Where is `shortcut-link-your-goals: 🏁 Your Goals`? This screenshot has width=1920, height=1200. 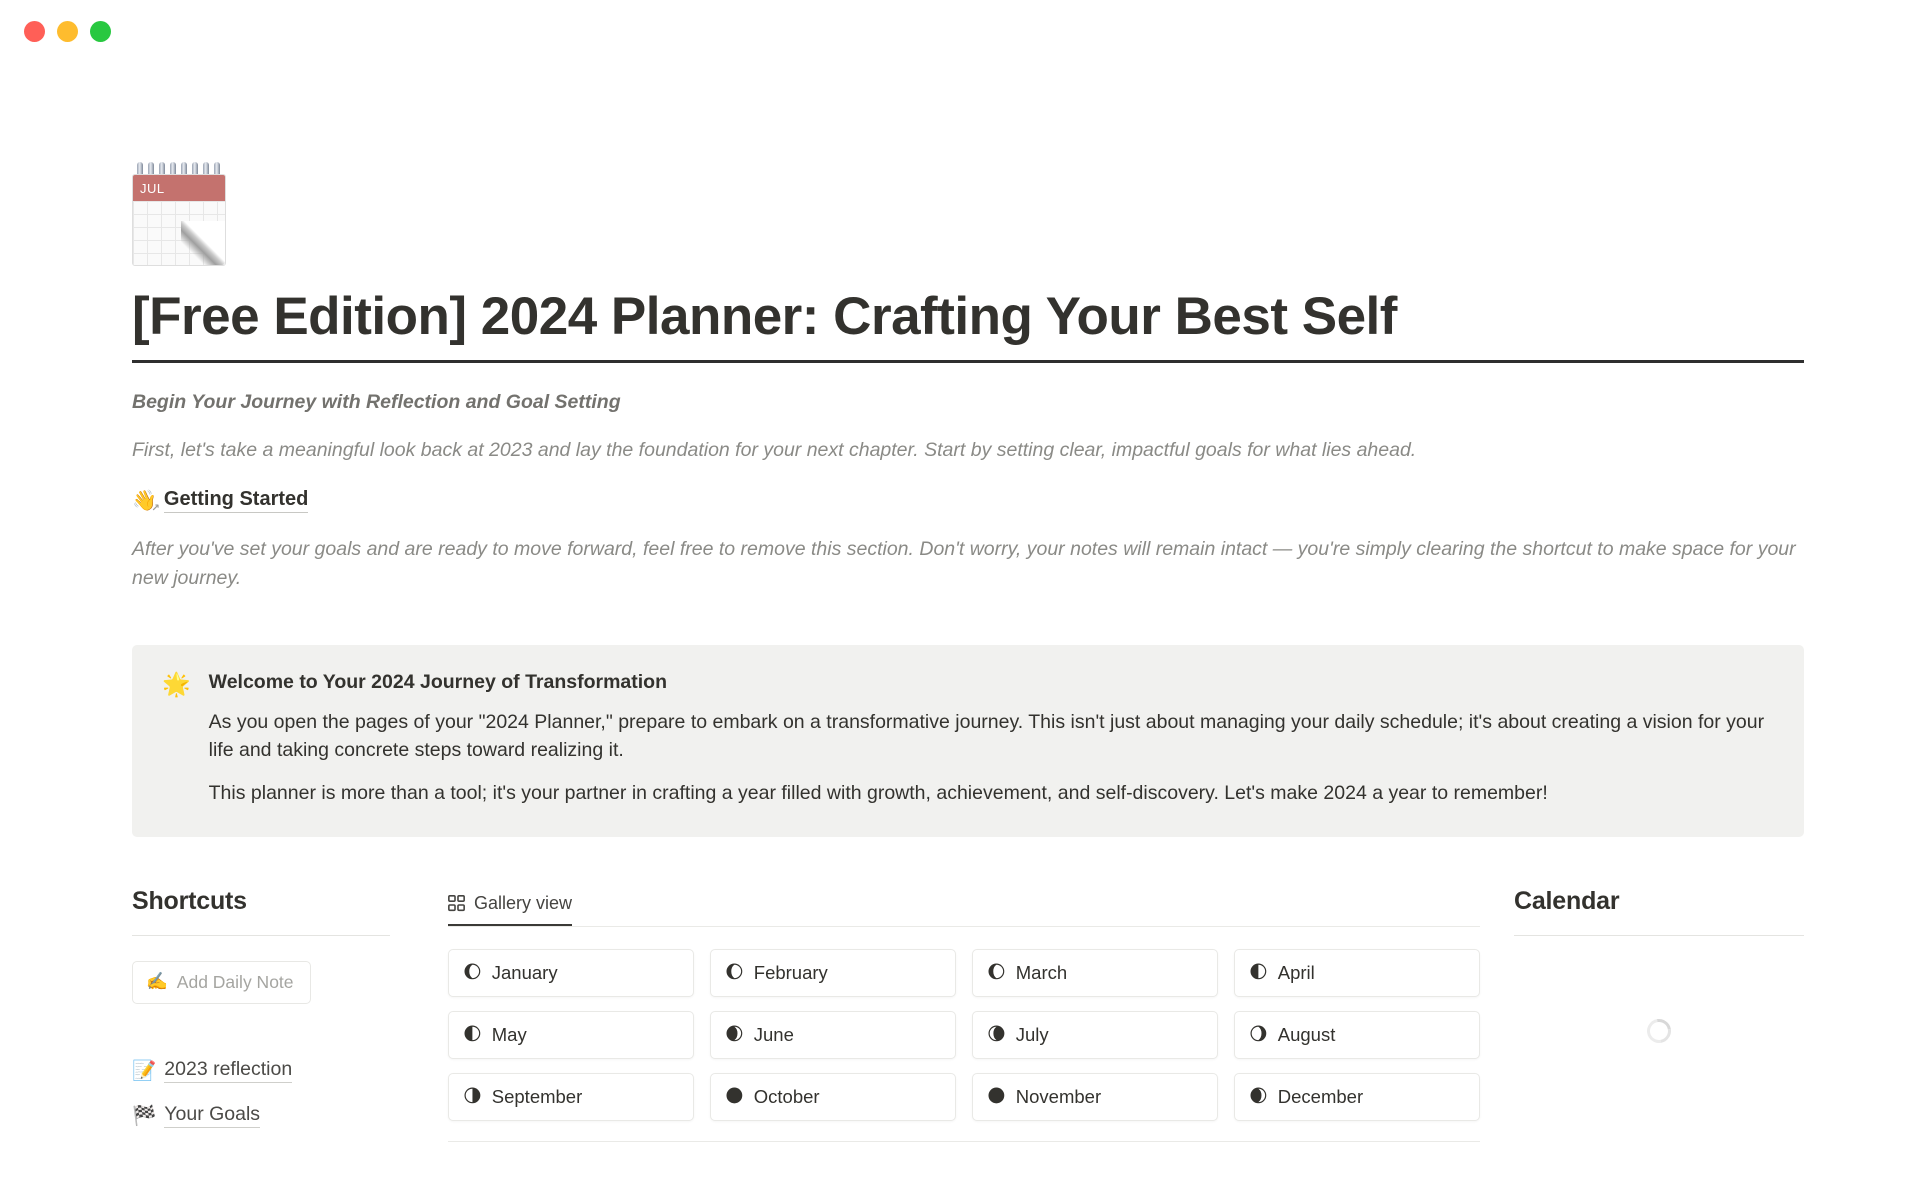
shortcut-link-your-goals: 🏁 Your Goals is located at coordinates (196, 1115).